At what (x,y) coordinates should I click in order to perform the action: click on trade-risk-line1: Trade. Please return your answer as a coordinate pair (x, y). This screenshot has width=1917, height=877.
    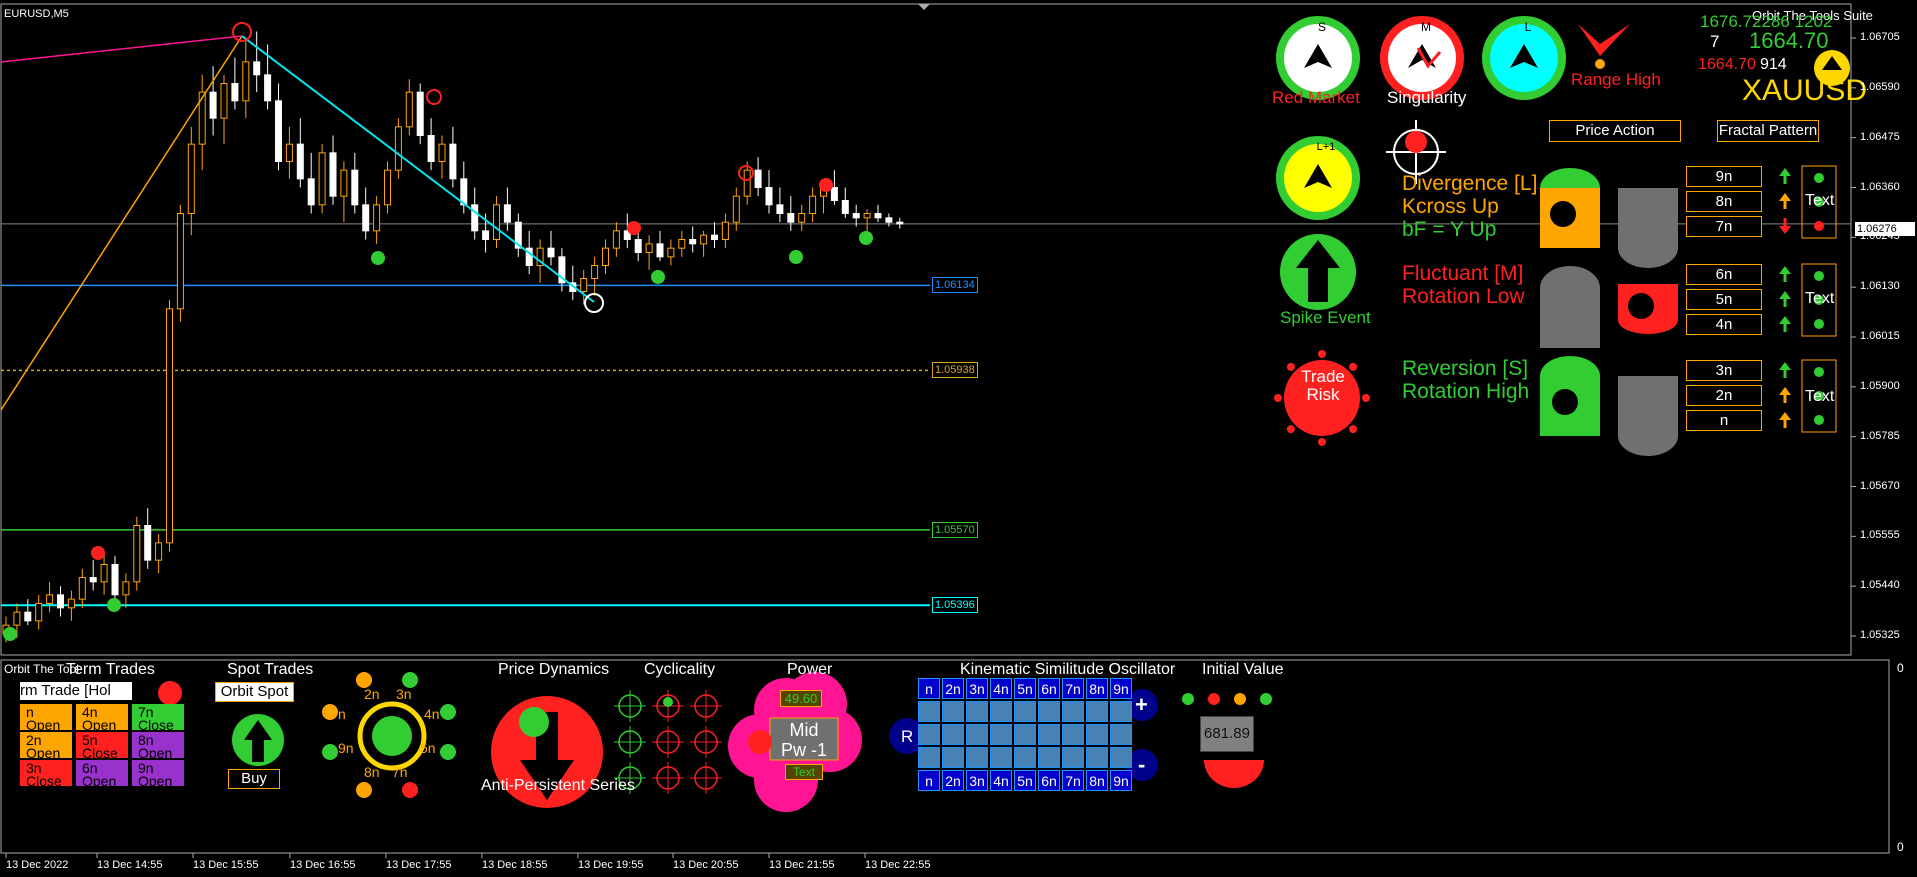
    Looking at the image, I should click on (1323, 376).